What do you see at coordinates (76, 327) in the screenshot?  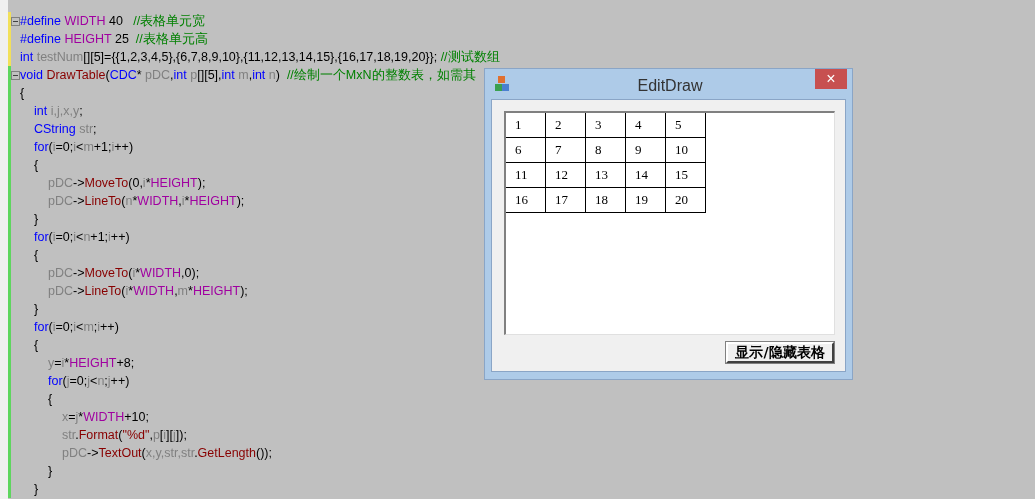 I see `code-line: for(i=0;i<m;i++)` at bounding box center [76, 327].